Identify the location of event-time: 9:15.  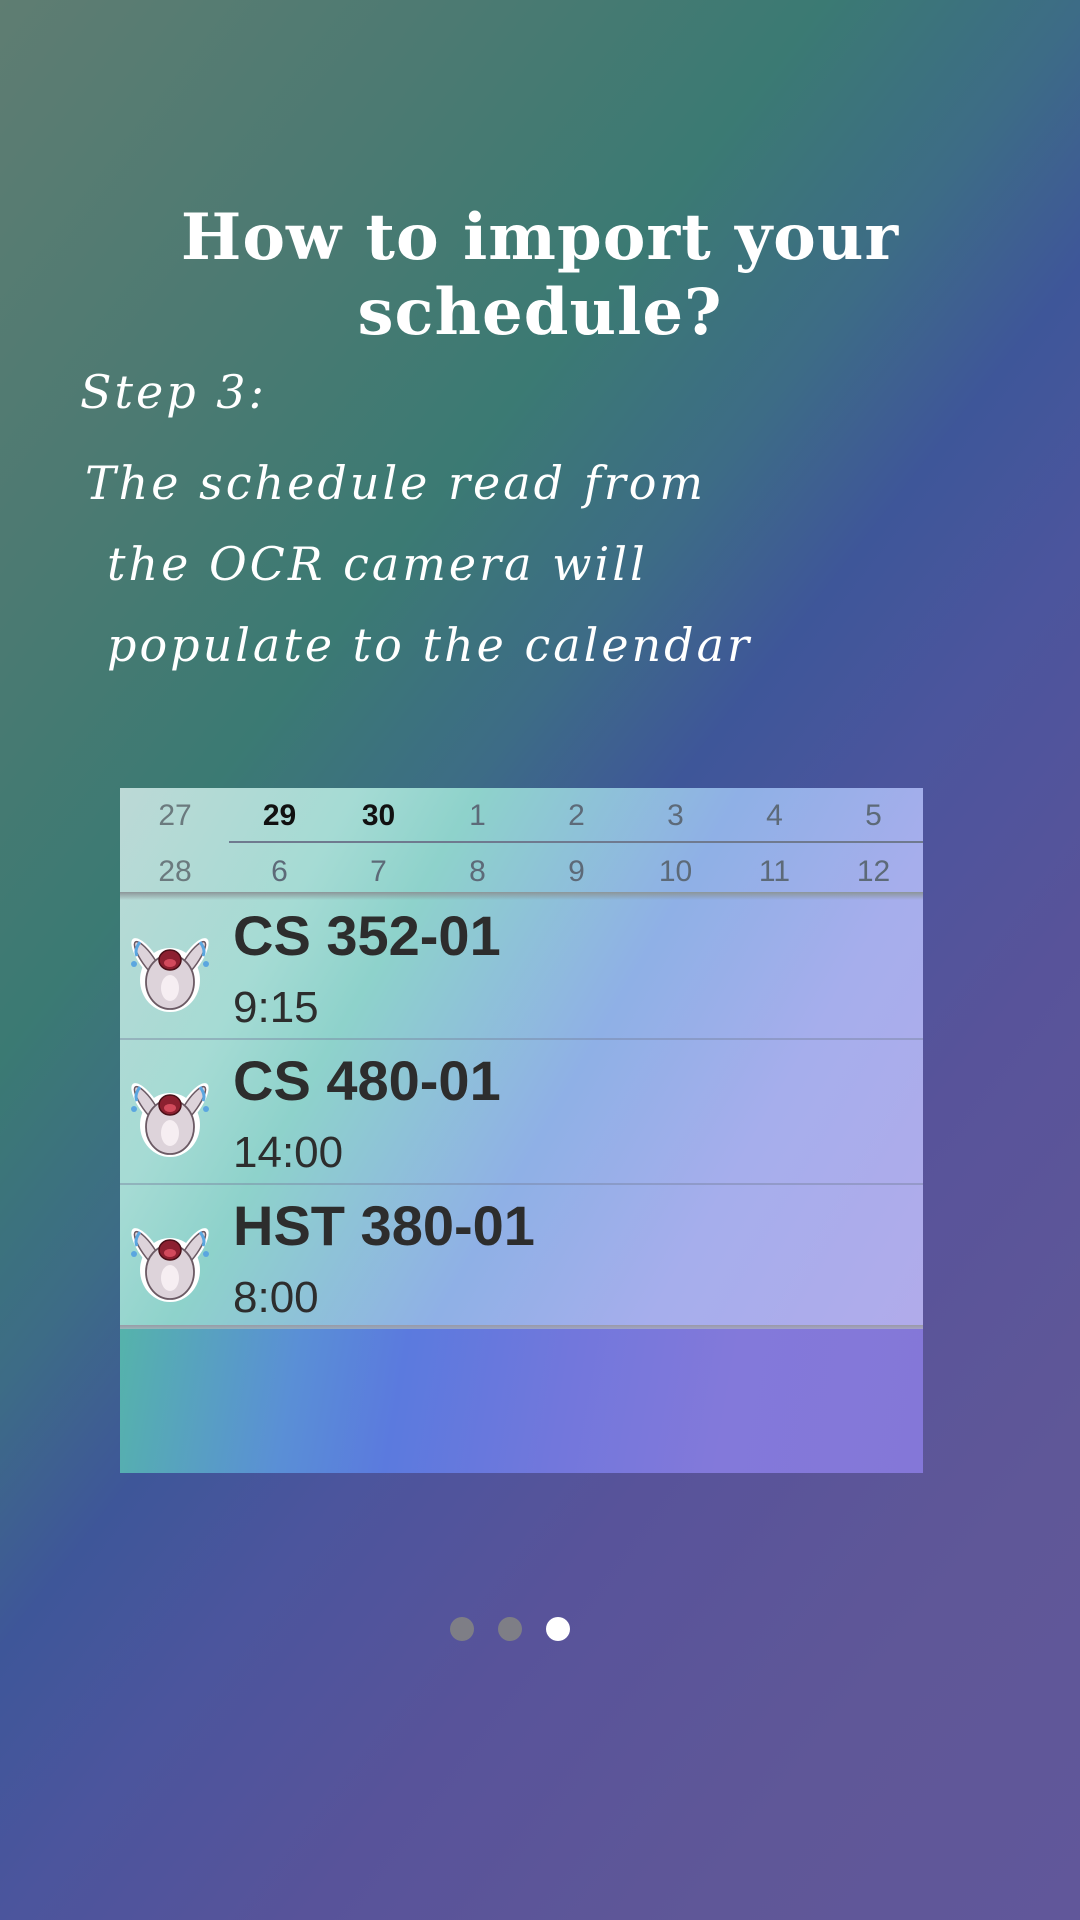
(276, 1007).